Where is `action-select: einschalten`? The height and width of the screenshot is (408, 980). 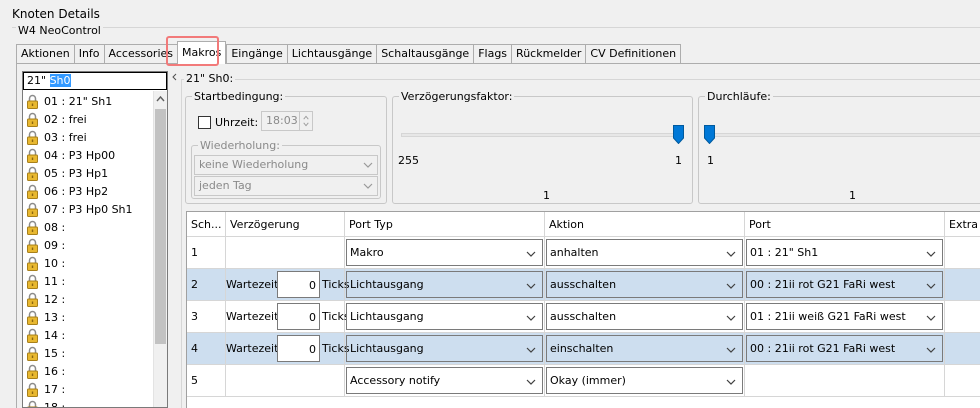 action-select: einschalten is located at coordinates (644, 348).